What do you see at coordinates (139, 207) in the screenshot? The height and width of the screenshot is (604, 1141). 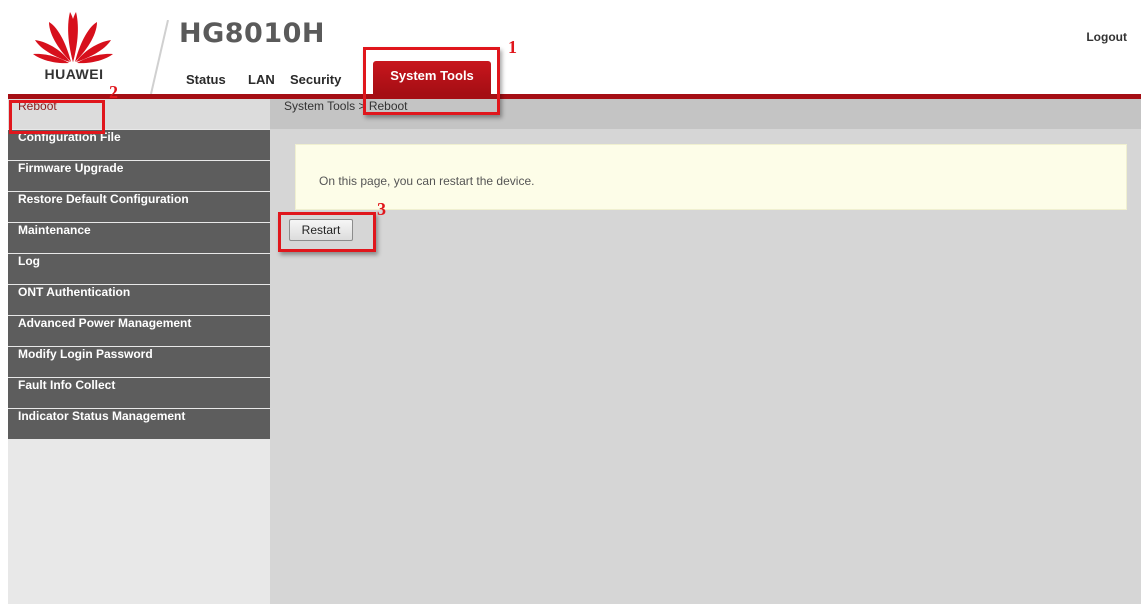 I see `sidebar-item-restore-default-configuration: Restore Default Configuration` at bounding box center [139, 207].